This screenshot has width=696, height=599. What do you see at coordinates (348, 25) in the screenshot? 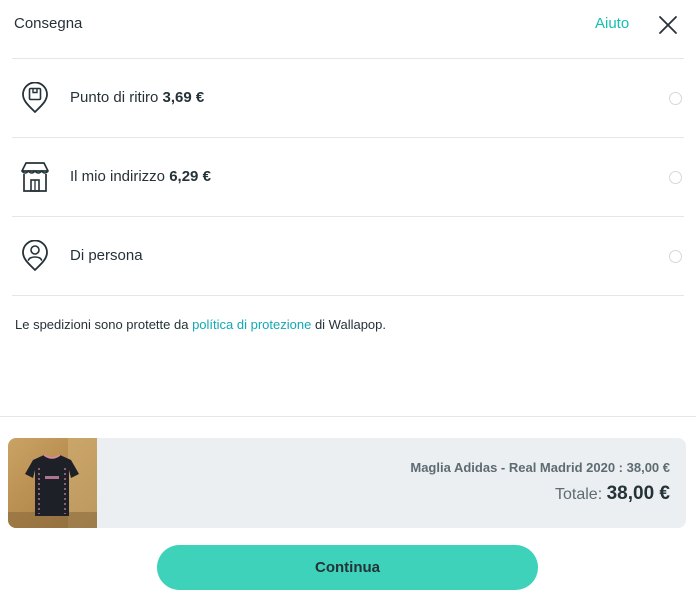
I see `header: Consegna Aiuto` at bounding box center [348, 25].